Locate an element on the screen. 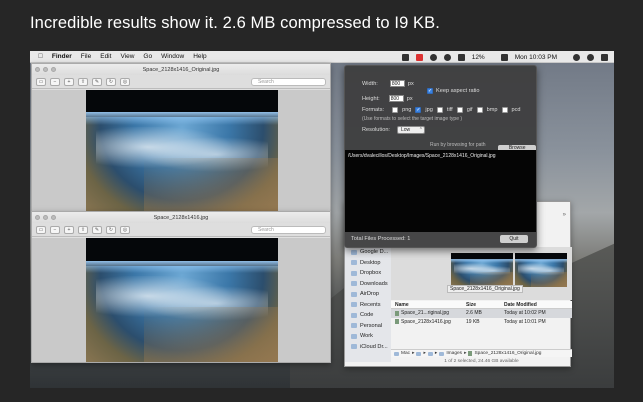 Image resolution: width=643 pixels, height=402 pixels. height-unit: px is located at coordinates (409, 98).